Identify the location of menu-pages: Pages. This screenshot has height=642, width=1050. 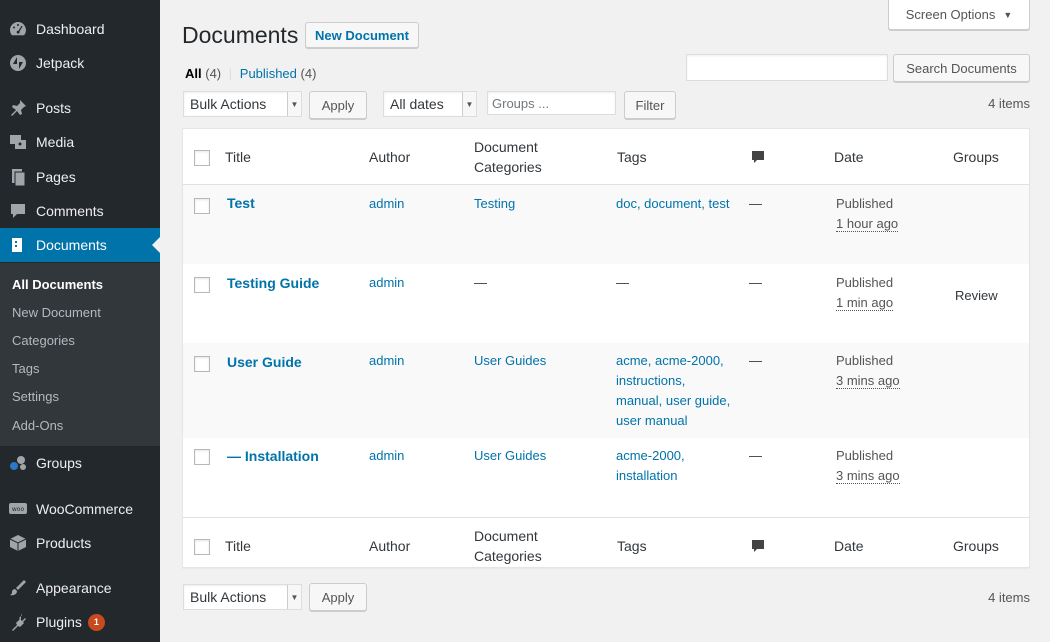
(80, 177).